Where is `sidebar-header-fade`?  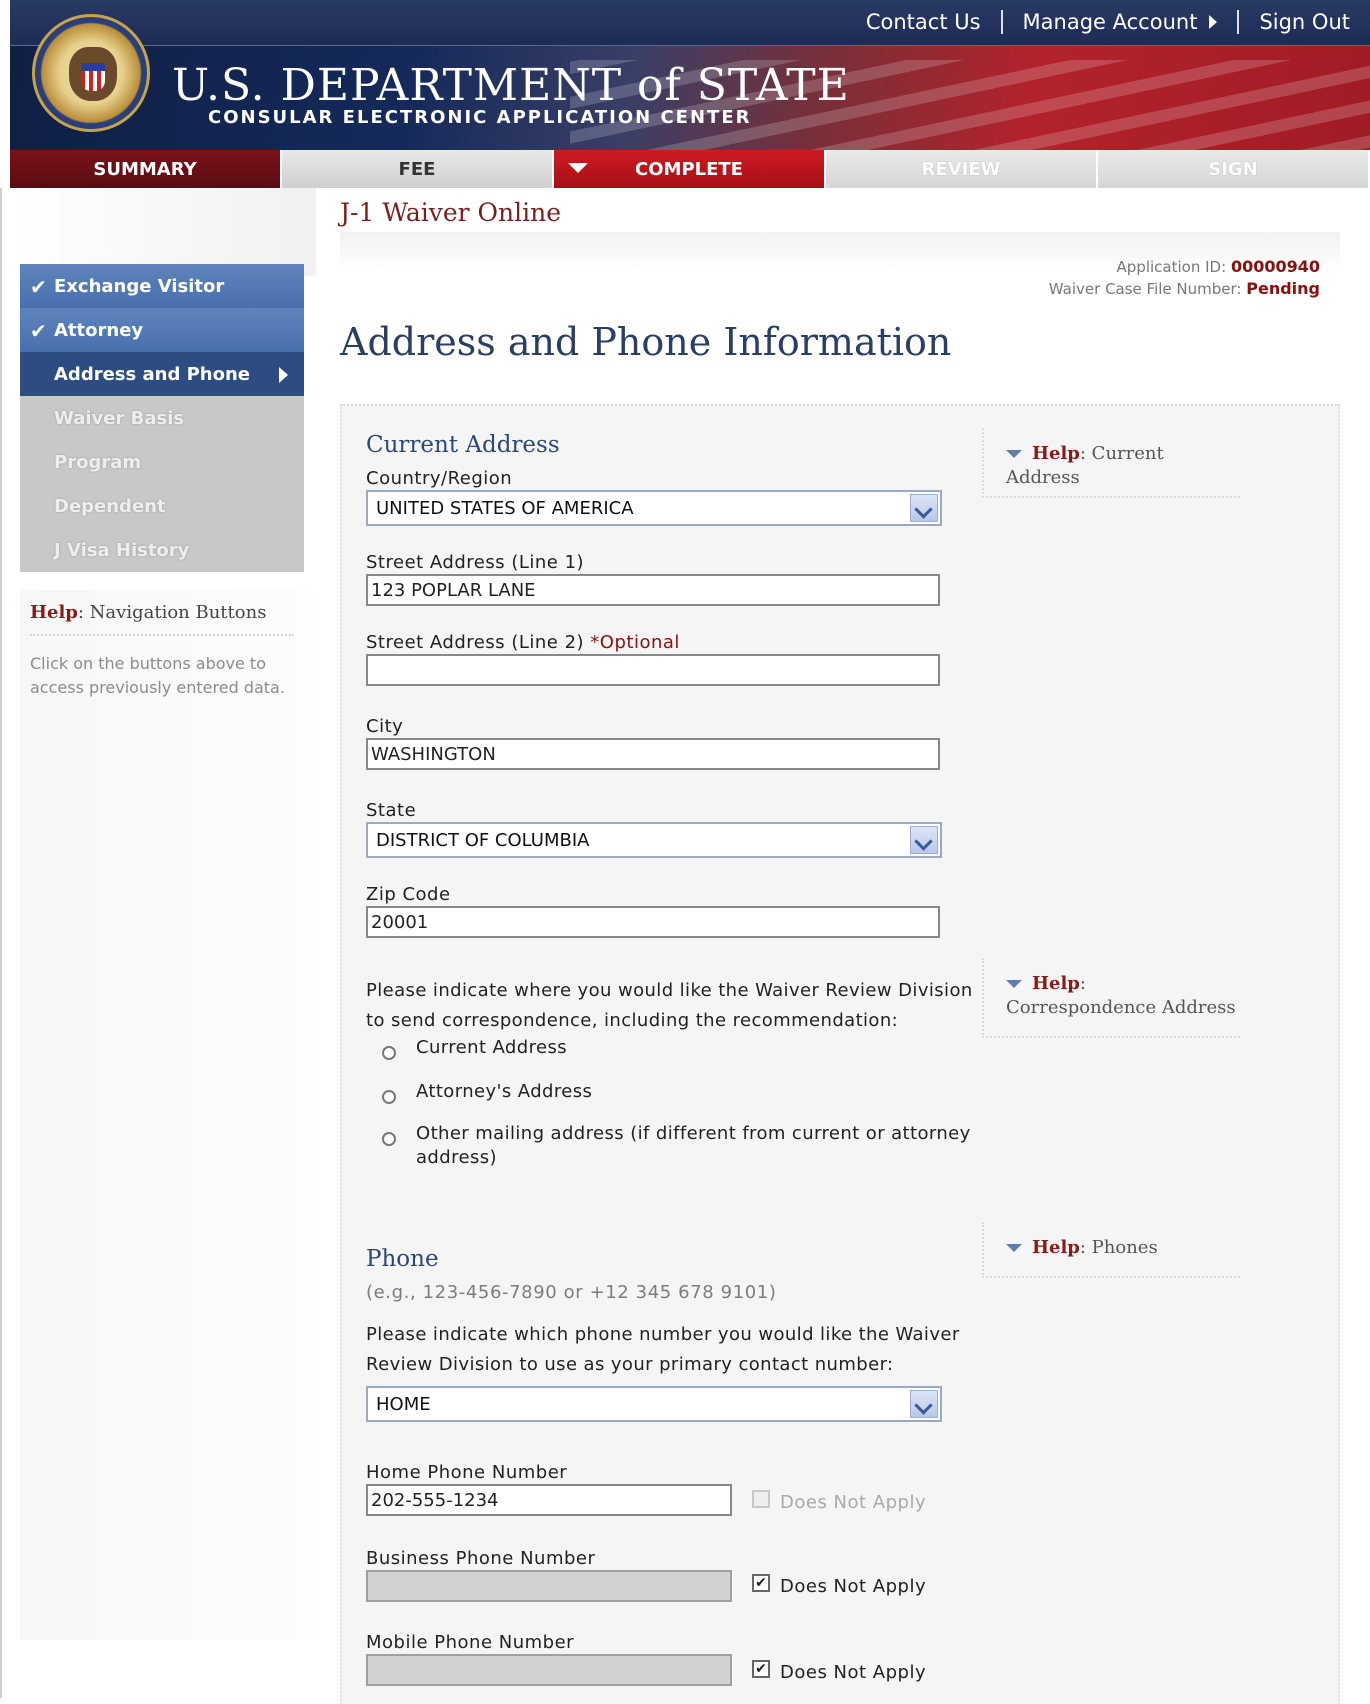 sidebar-header-fade is located at coordinates (163, 232).